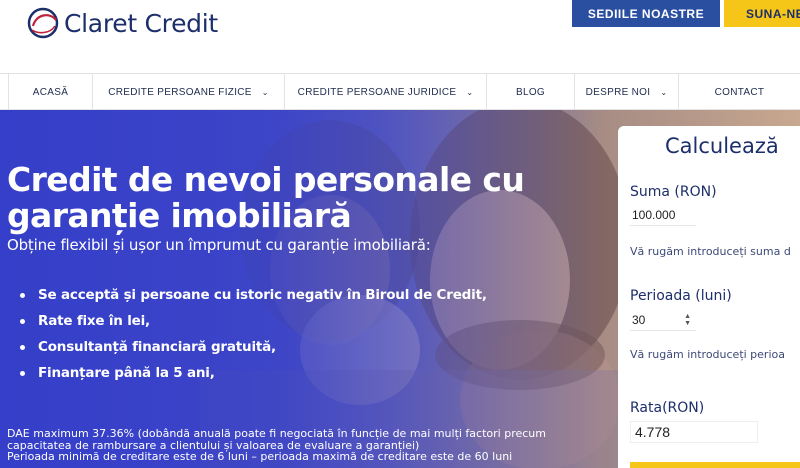  Describe the element at coordinates (694, 432) in the screenshot. I see `rata-output: 4.778` at that location.